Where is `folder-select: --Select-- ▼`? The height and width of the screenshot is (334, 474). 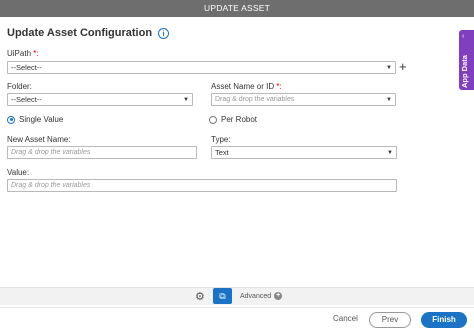
folder-select: --Select-- ▼ is located at coordinates (100, 99).